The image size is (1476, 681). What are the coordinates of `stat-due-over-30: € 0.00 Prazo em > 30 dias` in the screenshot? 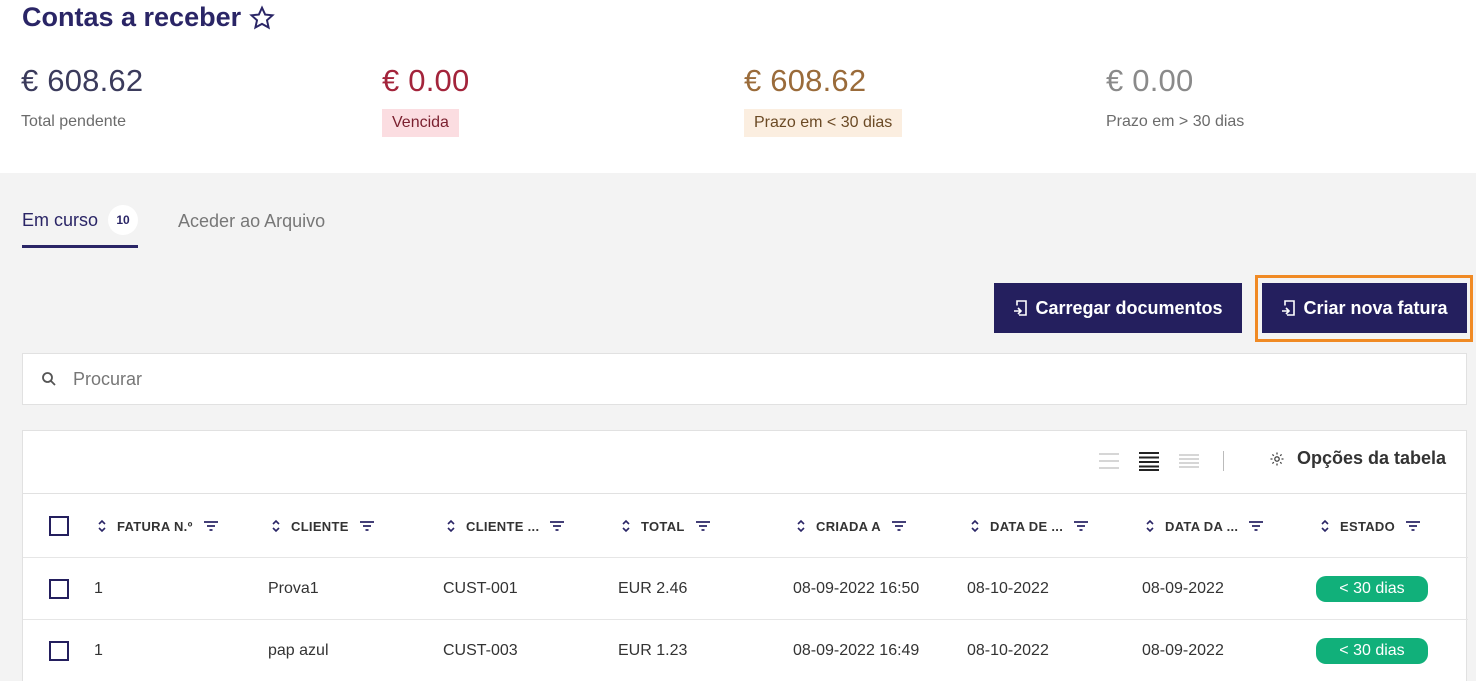 It's located at (1175, 97).